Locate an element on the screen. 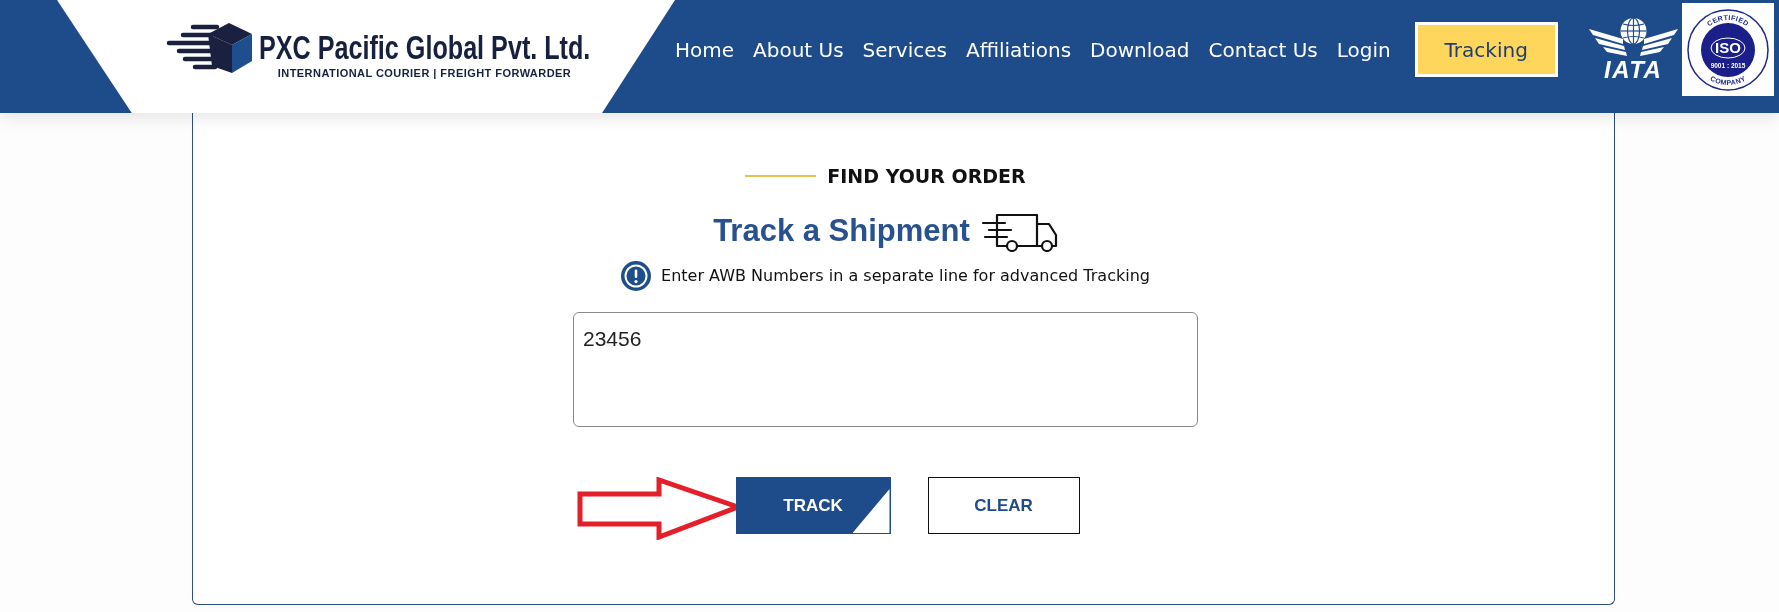 The image size is (1779, 612). company-tagline: INTERNATIONAL COURIER | FREIGHT FORWARDER is located at coordinates (424, 73).